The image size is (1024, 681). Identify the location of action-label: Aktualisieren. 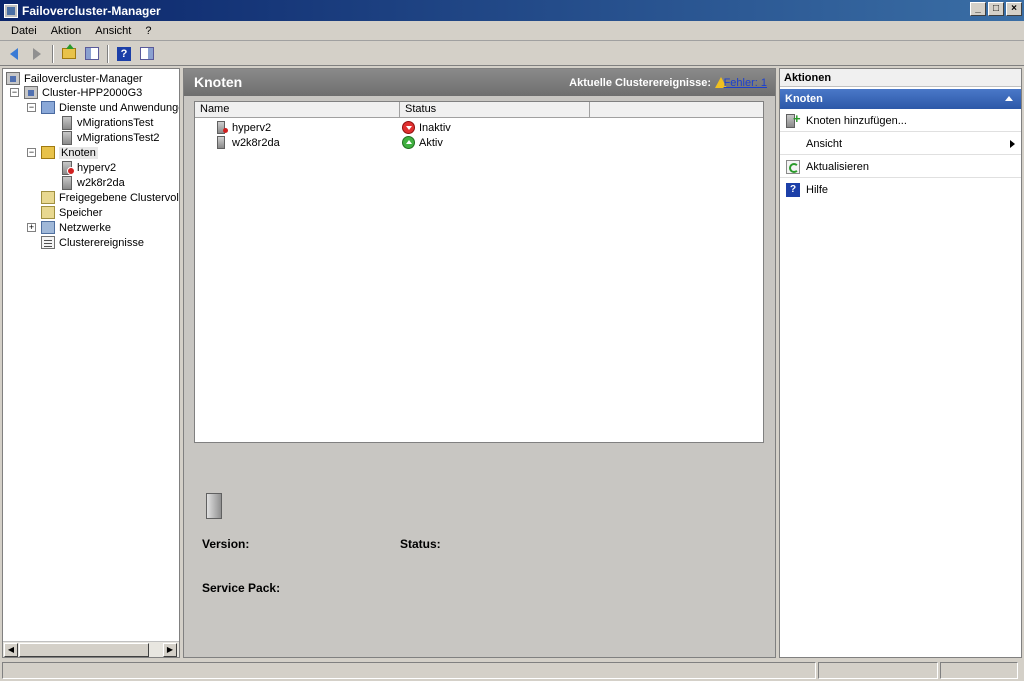
(837, 166).